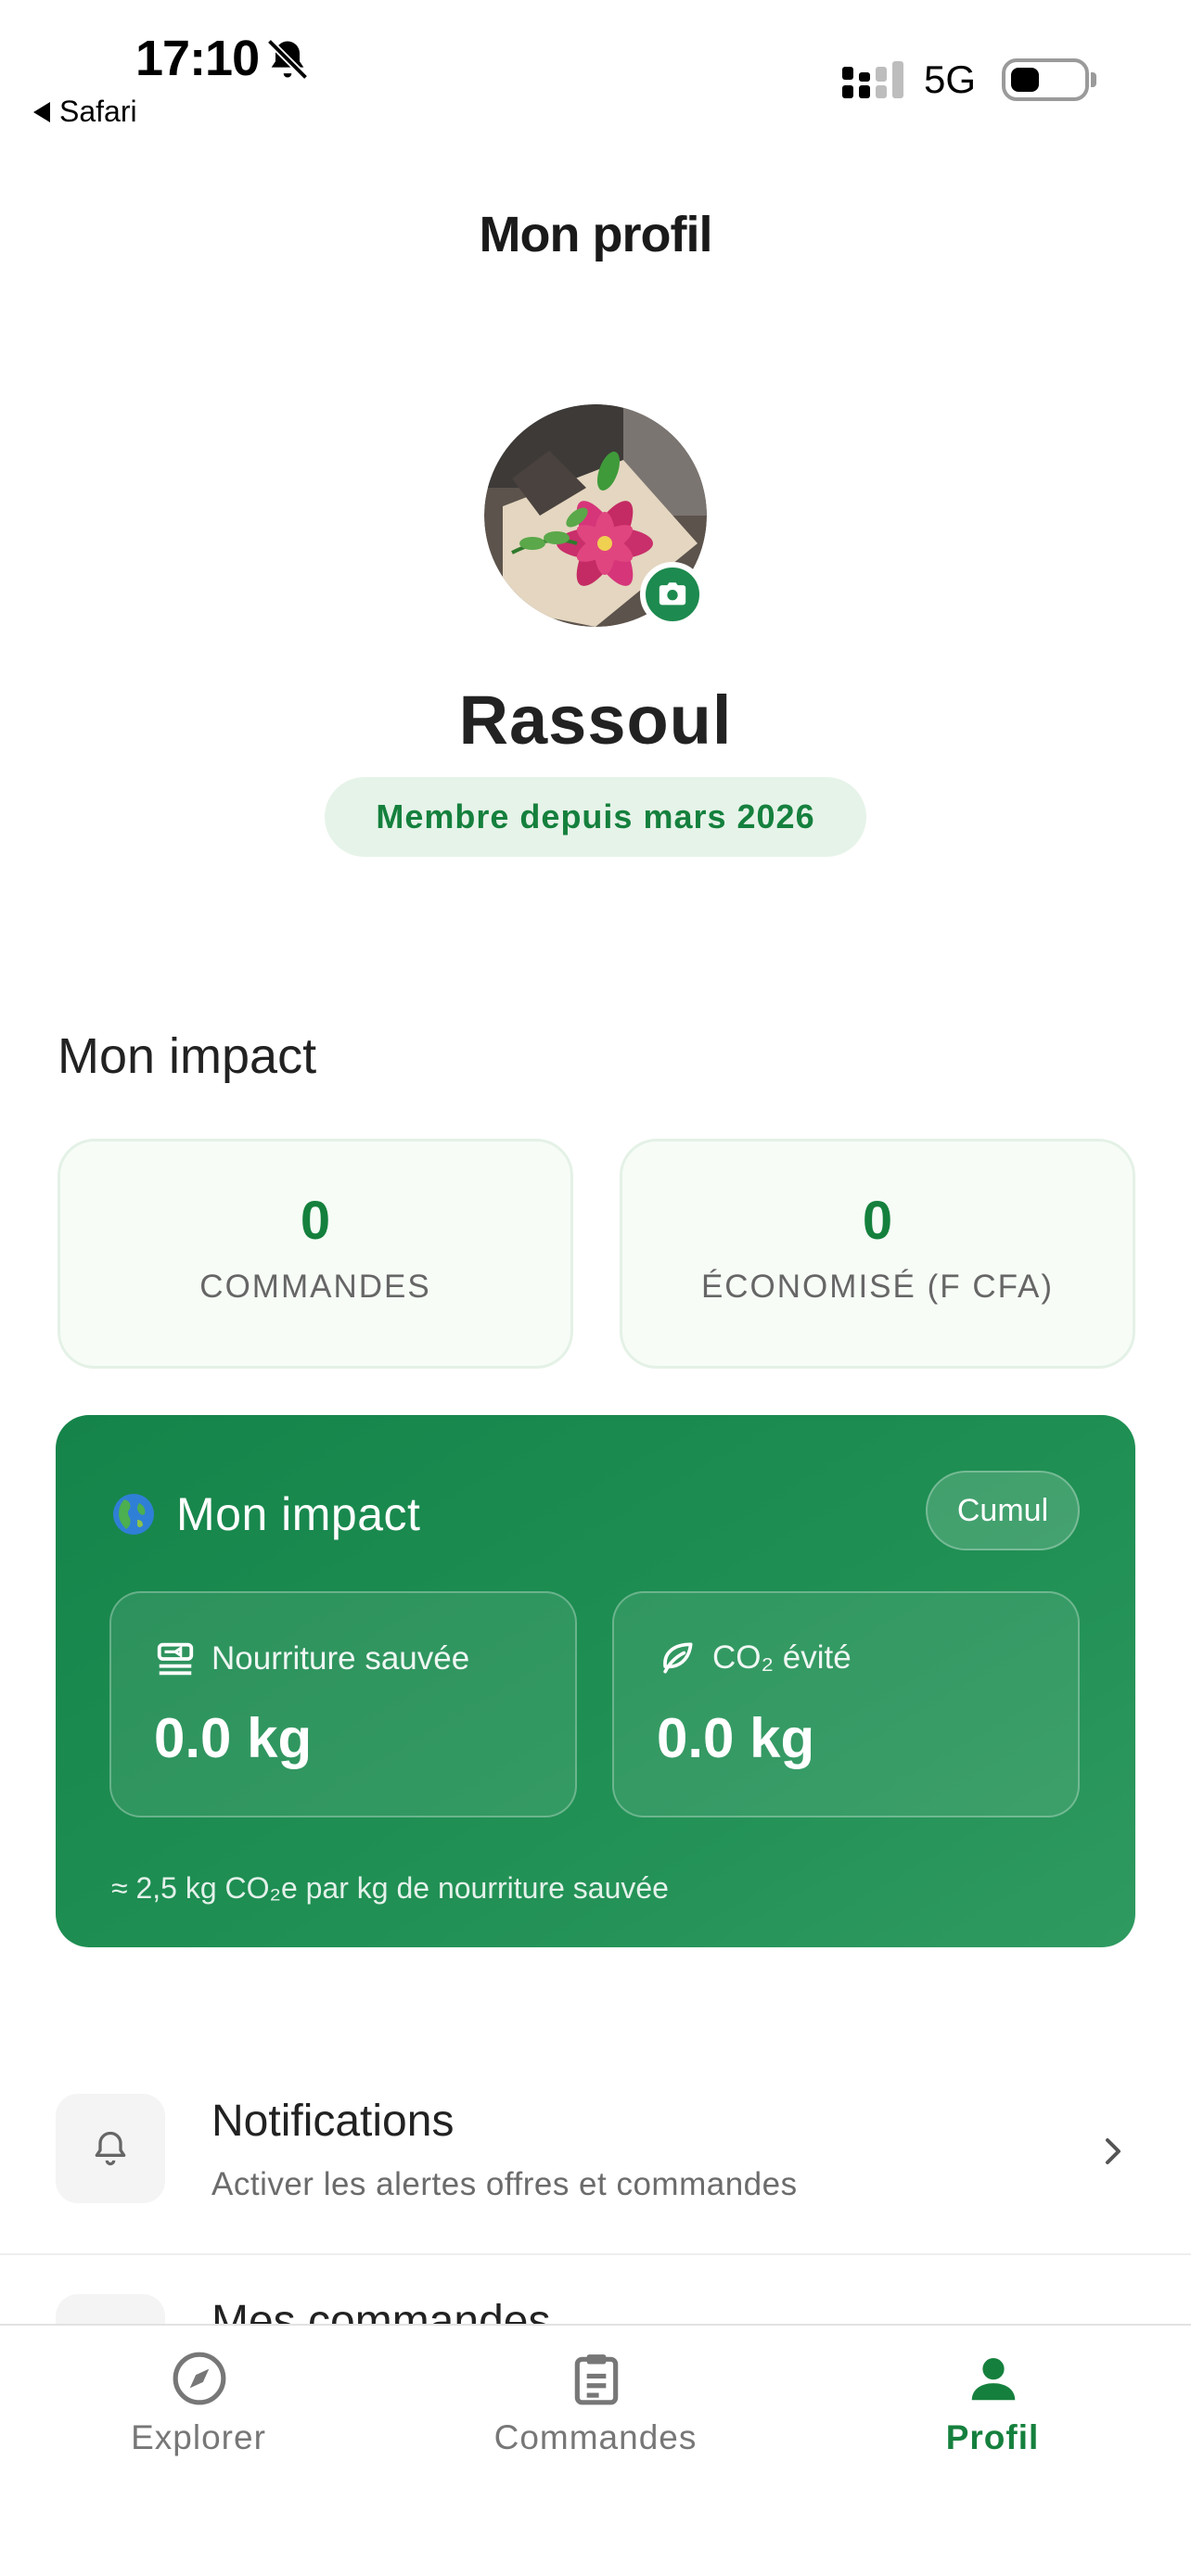 The height and width of the screenshot is (2576, 1191). What do you see at coordinates (846, 1704) in the screenshot?
I see `co2-avoided-tile: CO₂ évité 0.0 kg` at bounding box center [846, 1704].